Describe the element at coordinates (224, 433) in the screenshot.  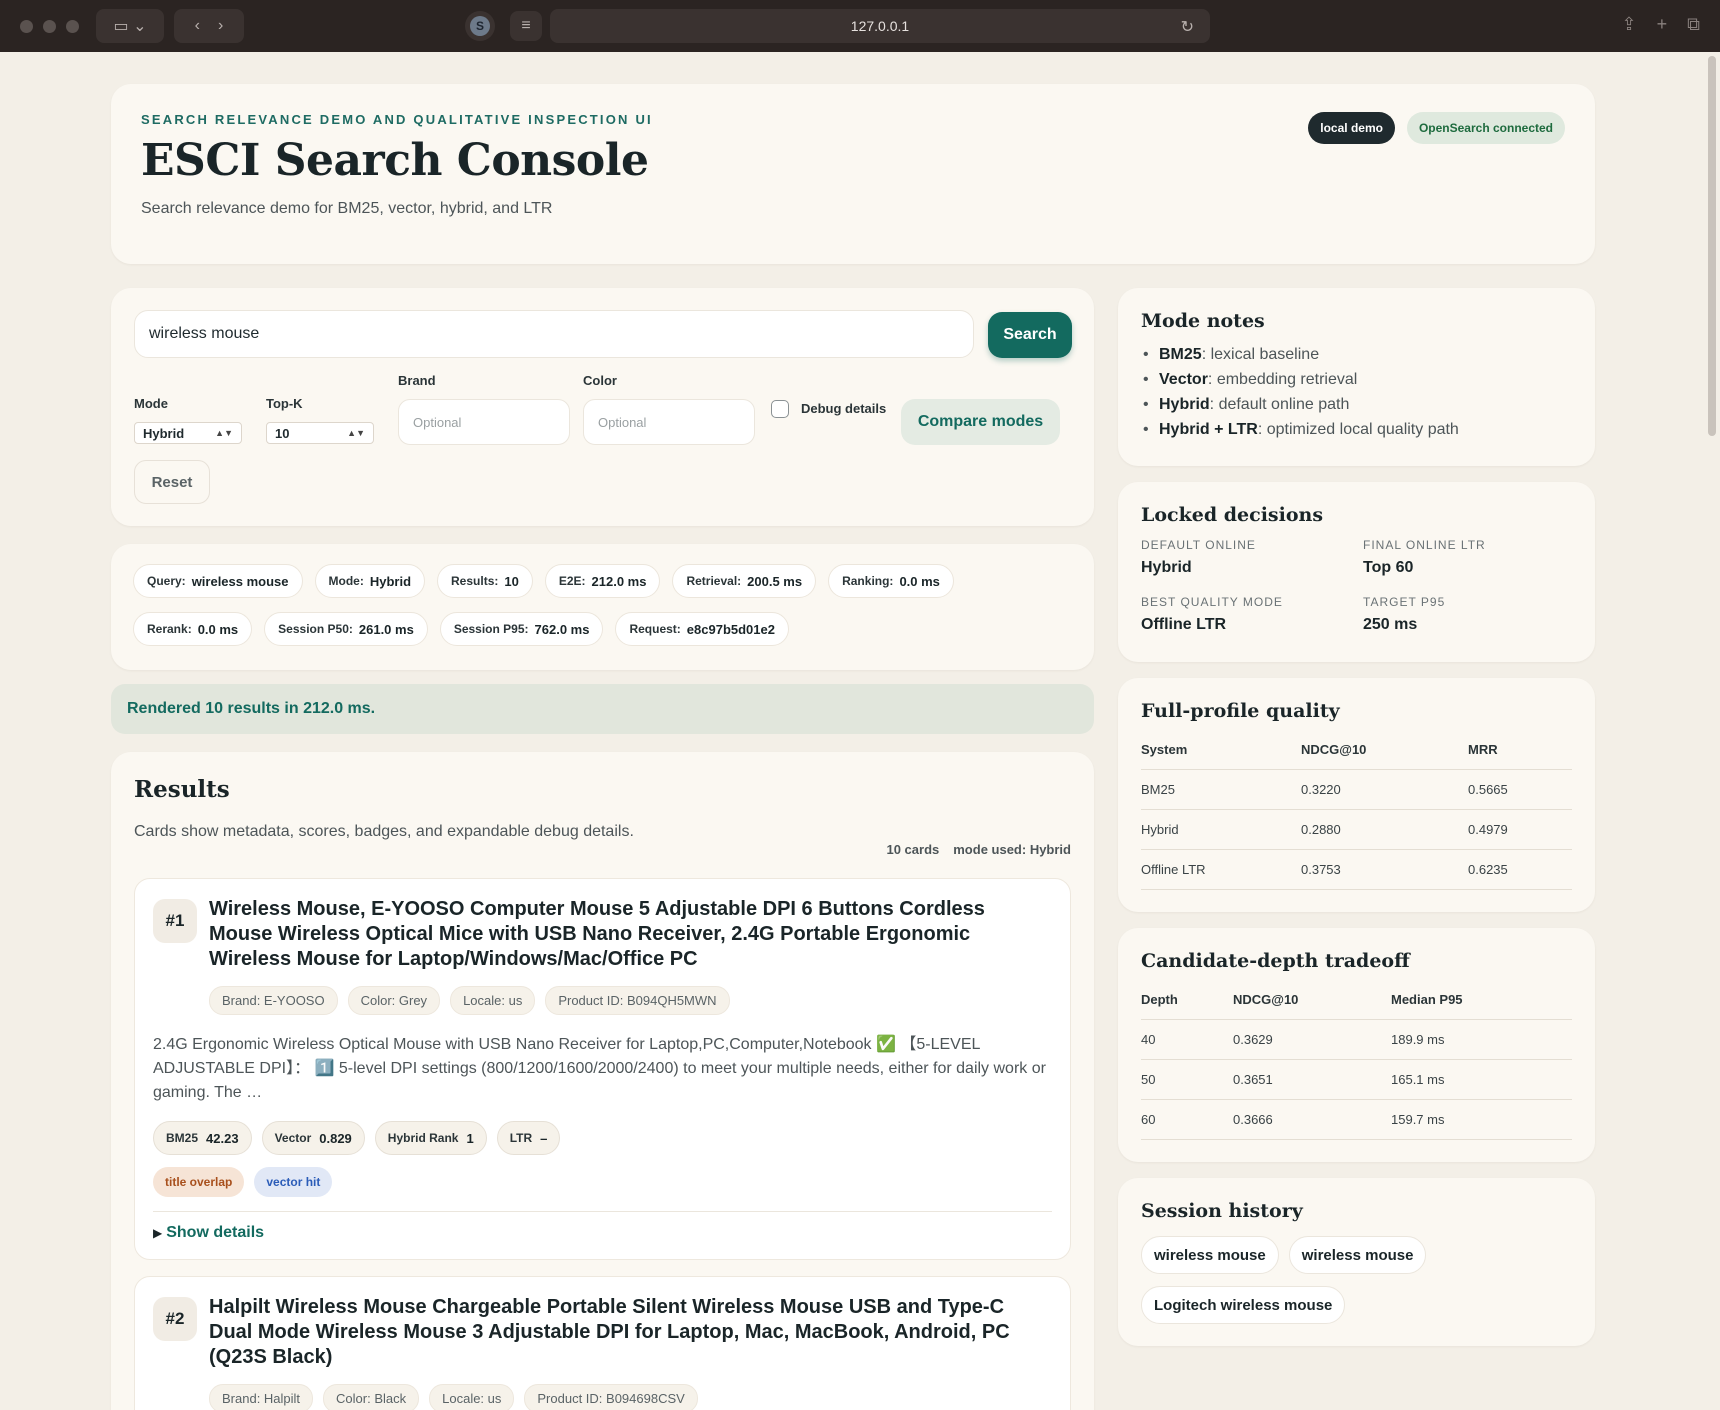
I see `select-arrows-icon: ▲▼` at that location.